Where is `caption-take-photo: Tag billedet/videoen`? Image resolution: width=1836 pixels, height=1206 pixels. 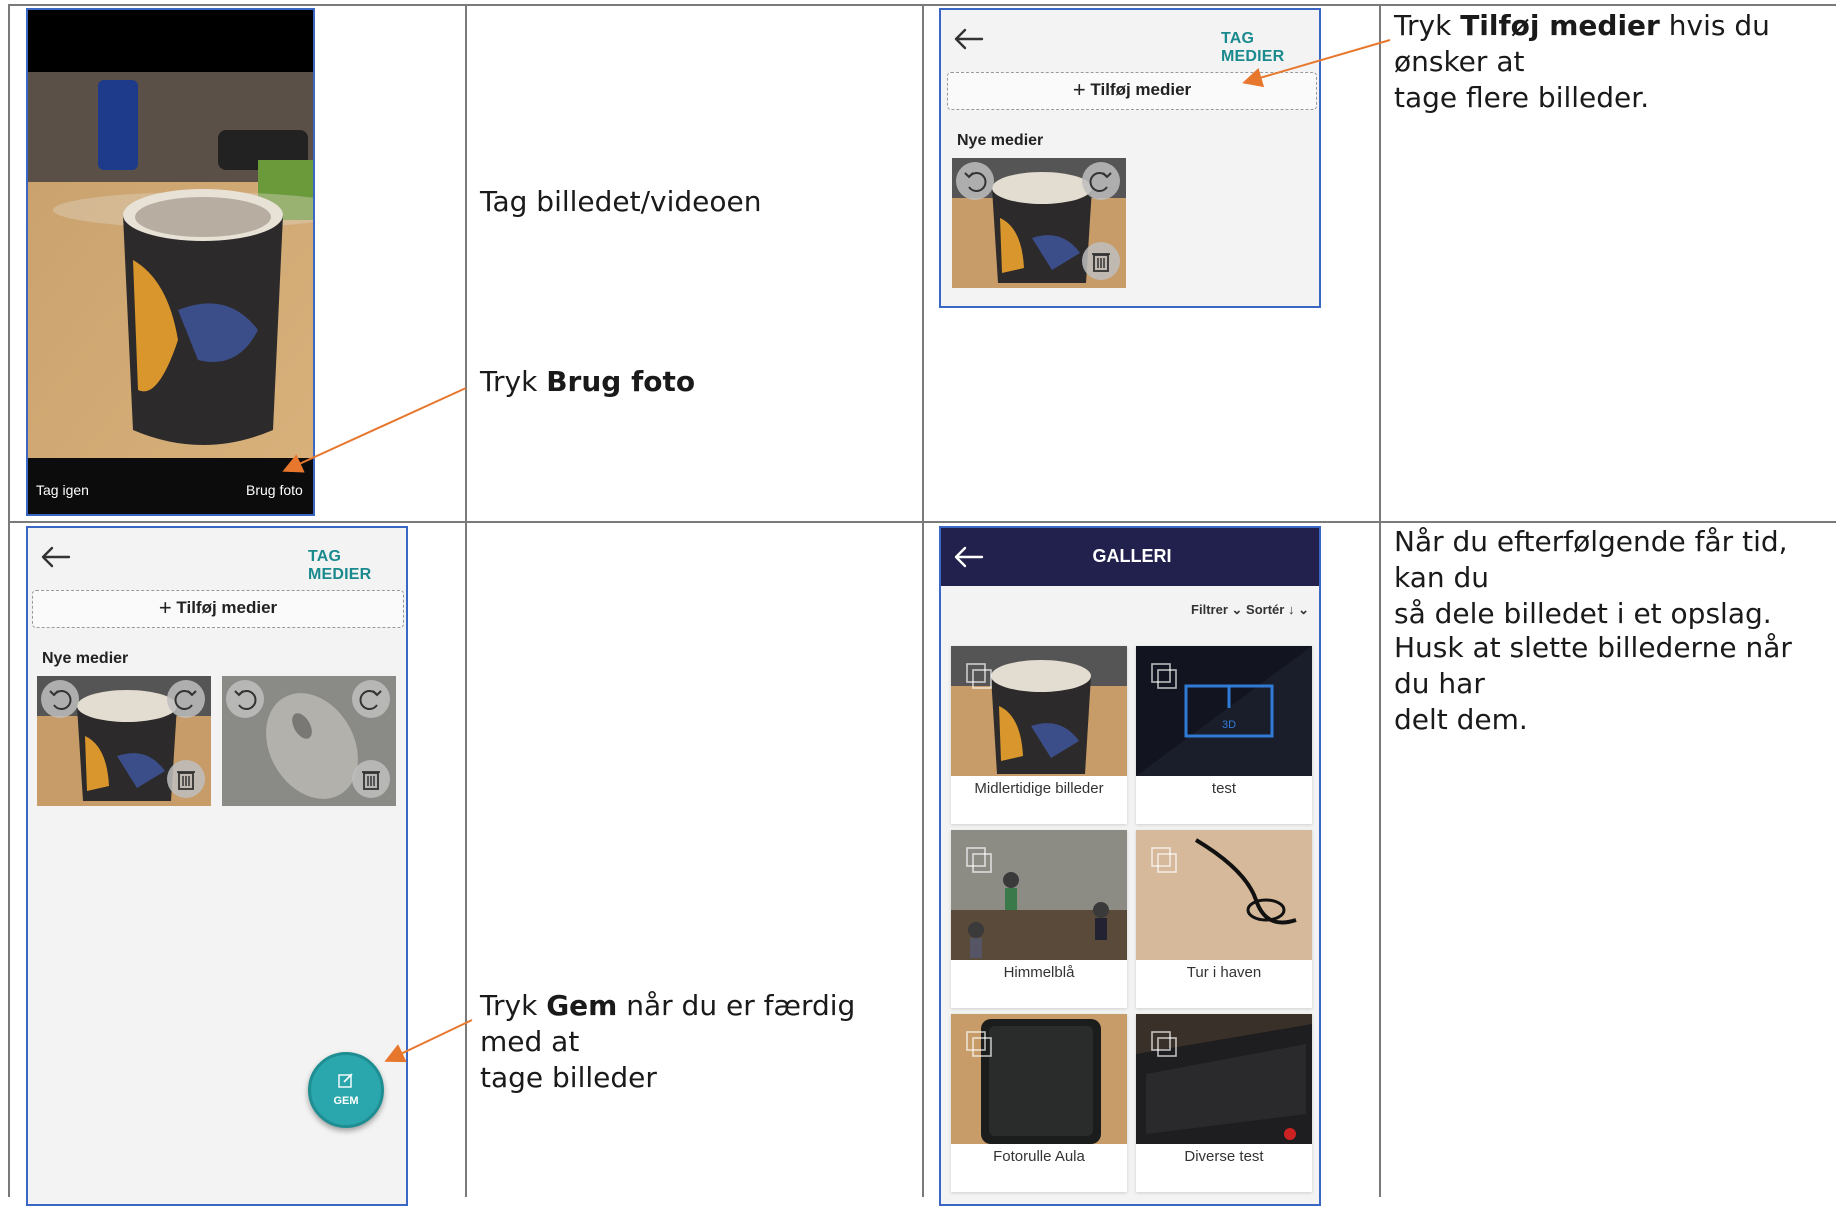
caption-take-photo: Tag billedet/videoen is located at coordinates (621, 201).